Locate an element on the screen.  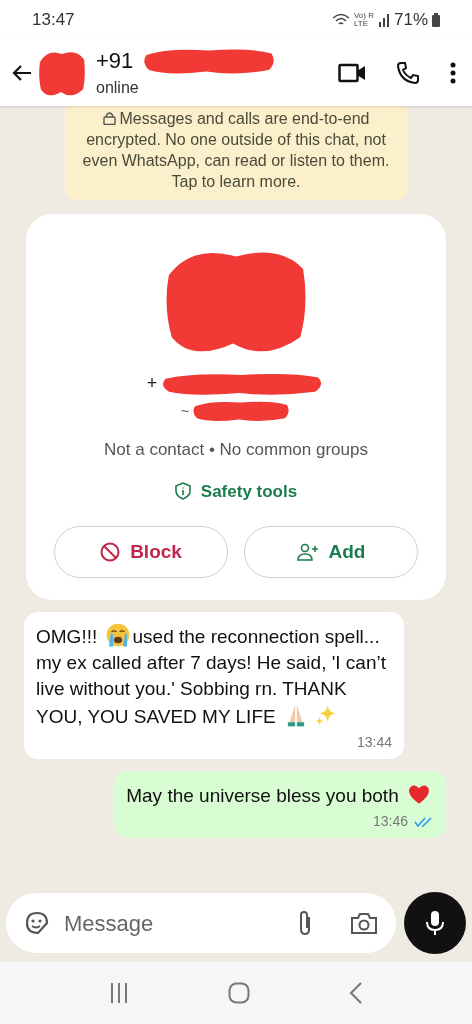
contact-status: online is located at coordinates (118, 88).